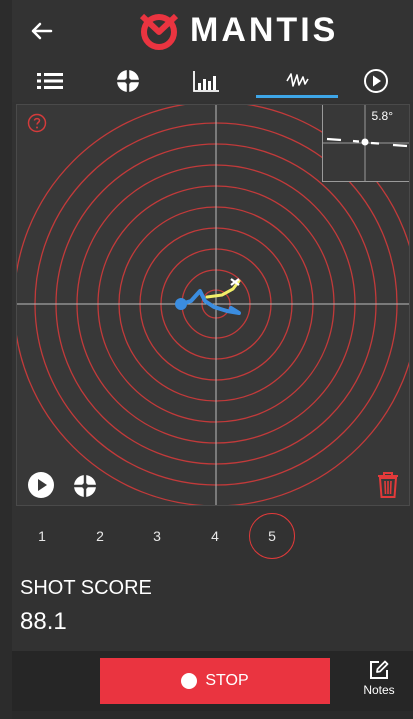  I want to click on cant-level-graphic, so click(366, 143).